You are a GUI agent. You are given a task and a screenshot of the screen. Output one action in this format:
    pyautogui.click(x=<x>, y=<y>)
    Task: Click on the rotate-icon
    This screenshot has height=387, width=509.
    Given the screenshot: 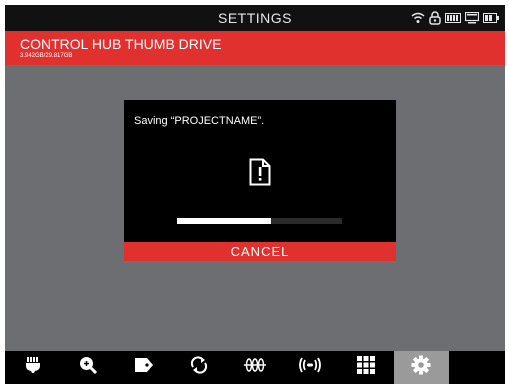 What is the action you would take?
    pyautogui.click(x=199, y=367)
    